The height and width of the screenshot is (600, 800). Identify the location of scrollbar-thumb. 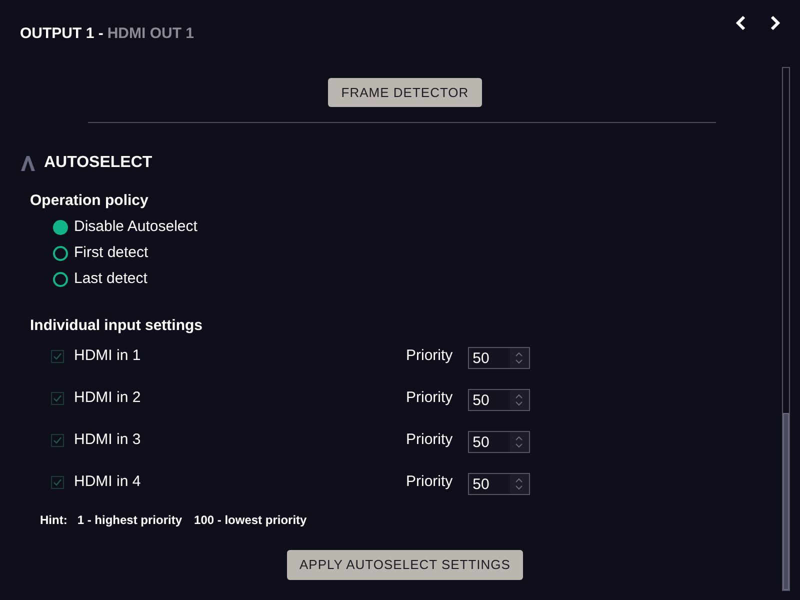
(786, 501).